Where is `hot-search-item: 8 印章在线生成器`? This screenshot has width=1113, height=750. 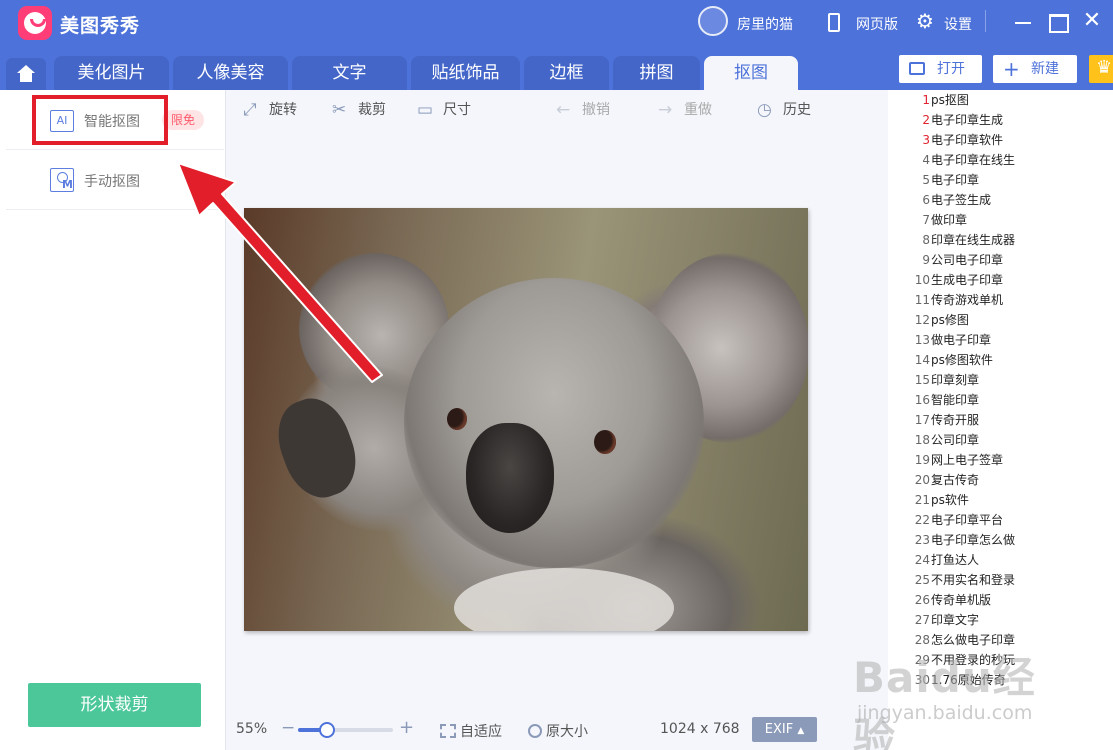 hot-search-item: 8 印章在线生成器 is located at coordinates (1000, 240).